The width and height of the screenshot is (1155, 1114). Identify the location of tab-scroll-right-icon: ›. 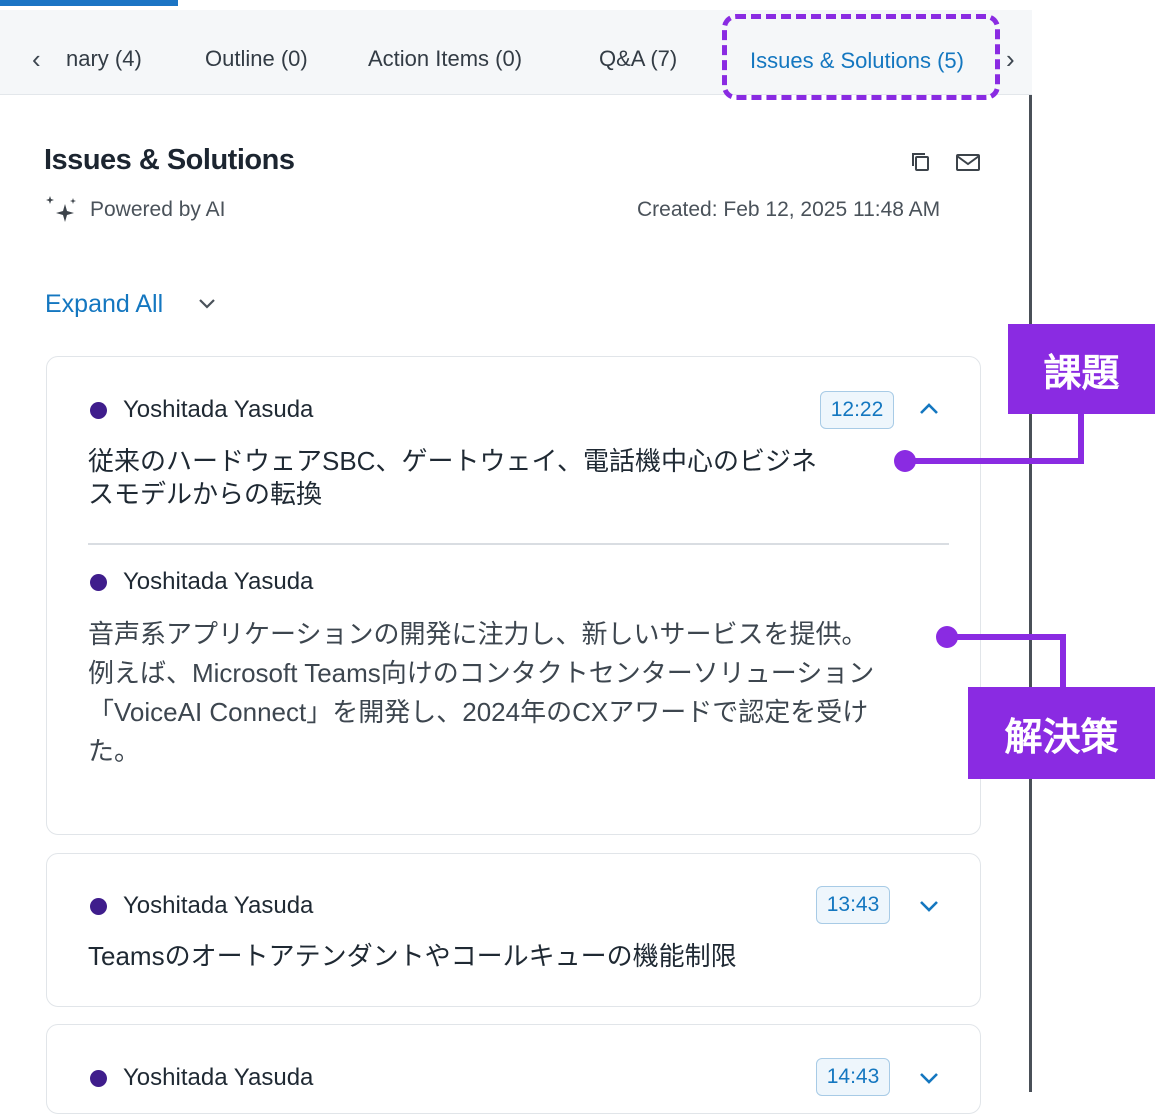
(1010, 59).